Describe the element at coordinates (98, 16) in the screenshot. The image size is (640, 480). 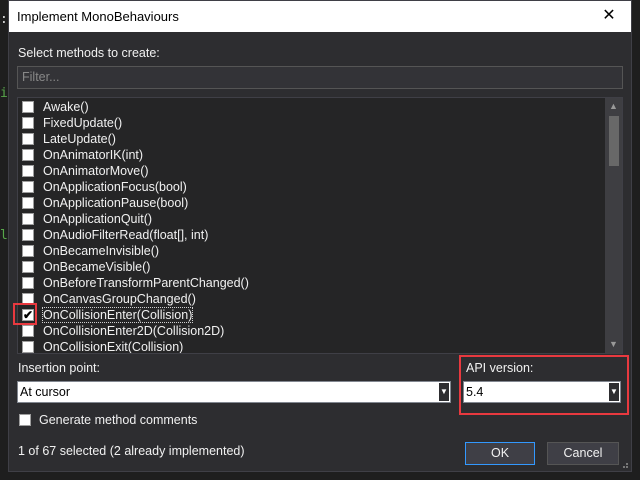
I see `dialog-title: Implement MonoBehaviours` at that location.